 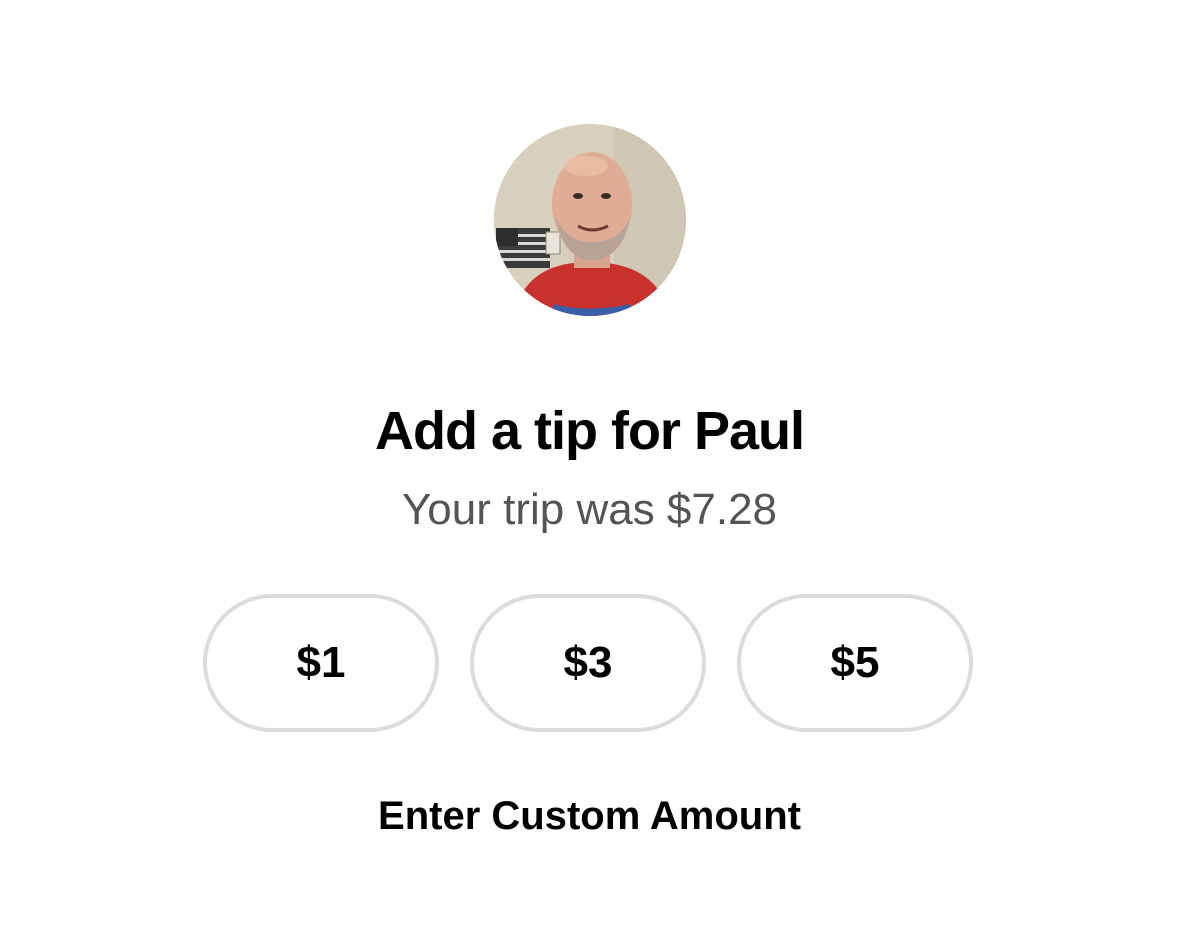 I want to click on tip-option-3-button: $3, so click(x=588, y=663).